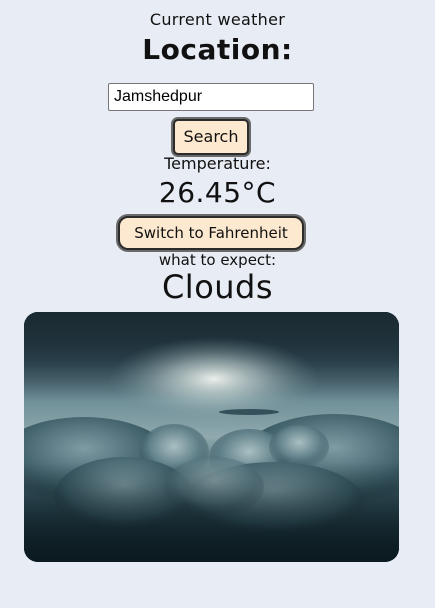 This screenshot has height=608, width=435. Describe the element at coordinates (217, 19) in the screenshot. I see `current-weather-subtitle: Current weather` at that location.